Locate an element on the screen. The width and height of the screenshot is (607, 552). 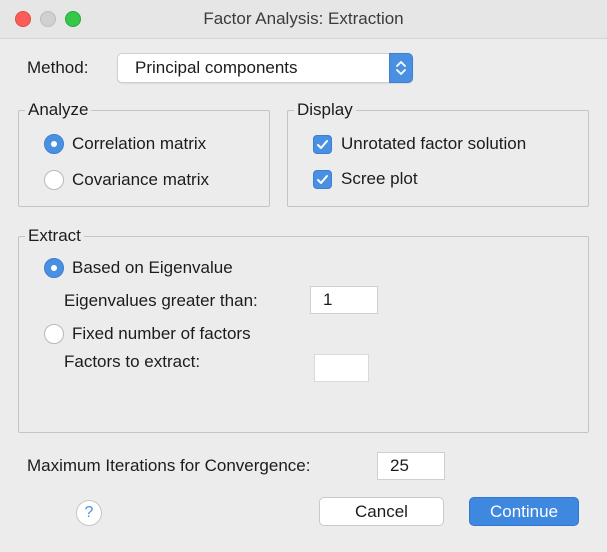
unrotated-solution-checkbox is located at coordinates (322, 144).